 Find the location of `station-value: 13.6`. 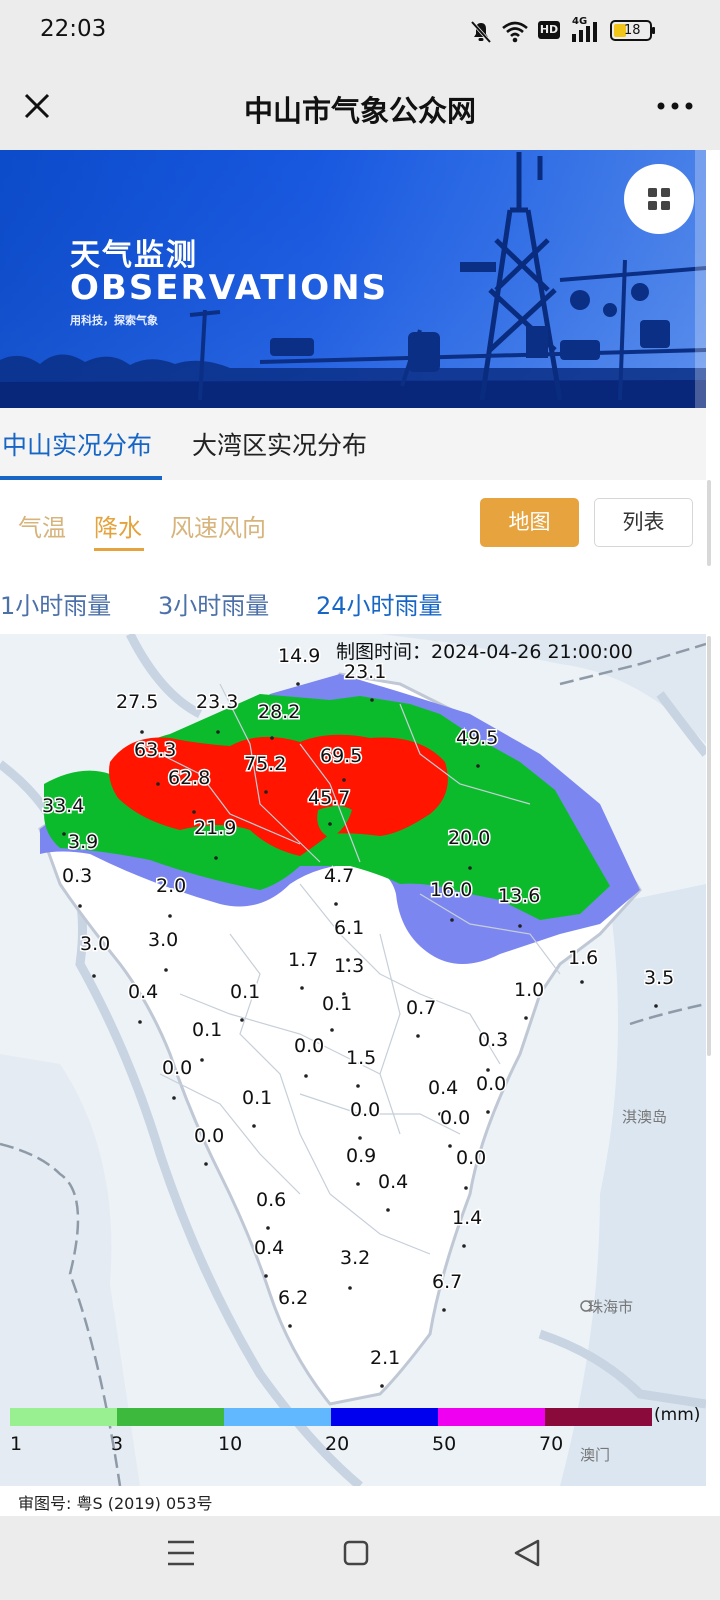

station-value: 13.6 is located at coordinates (519, 896).